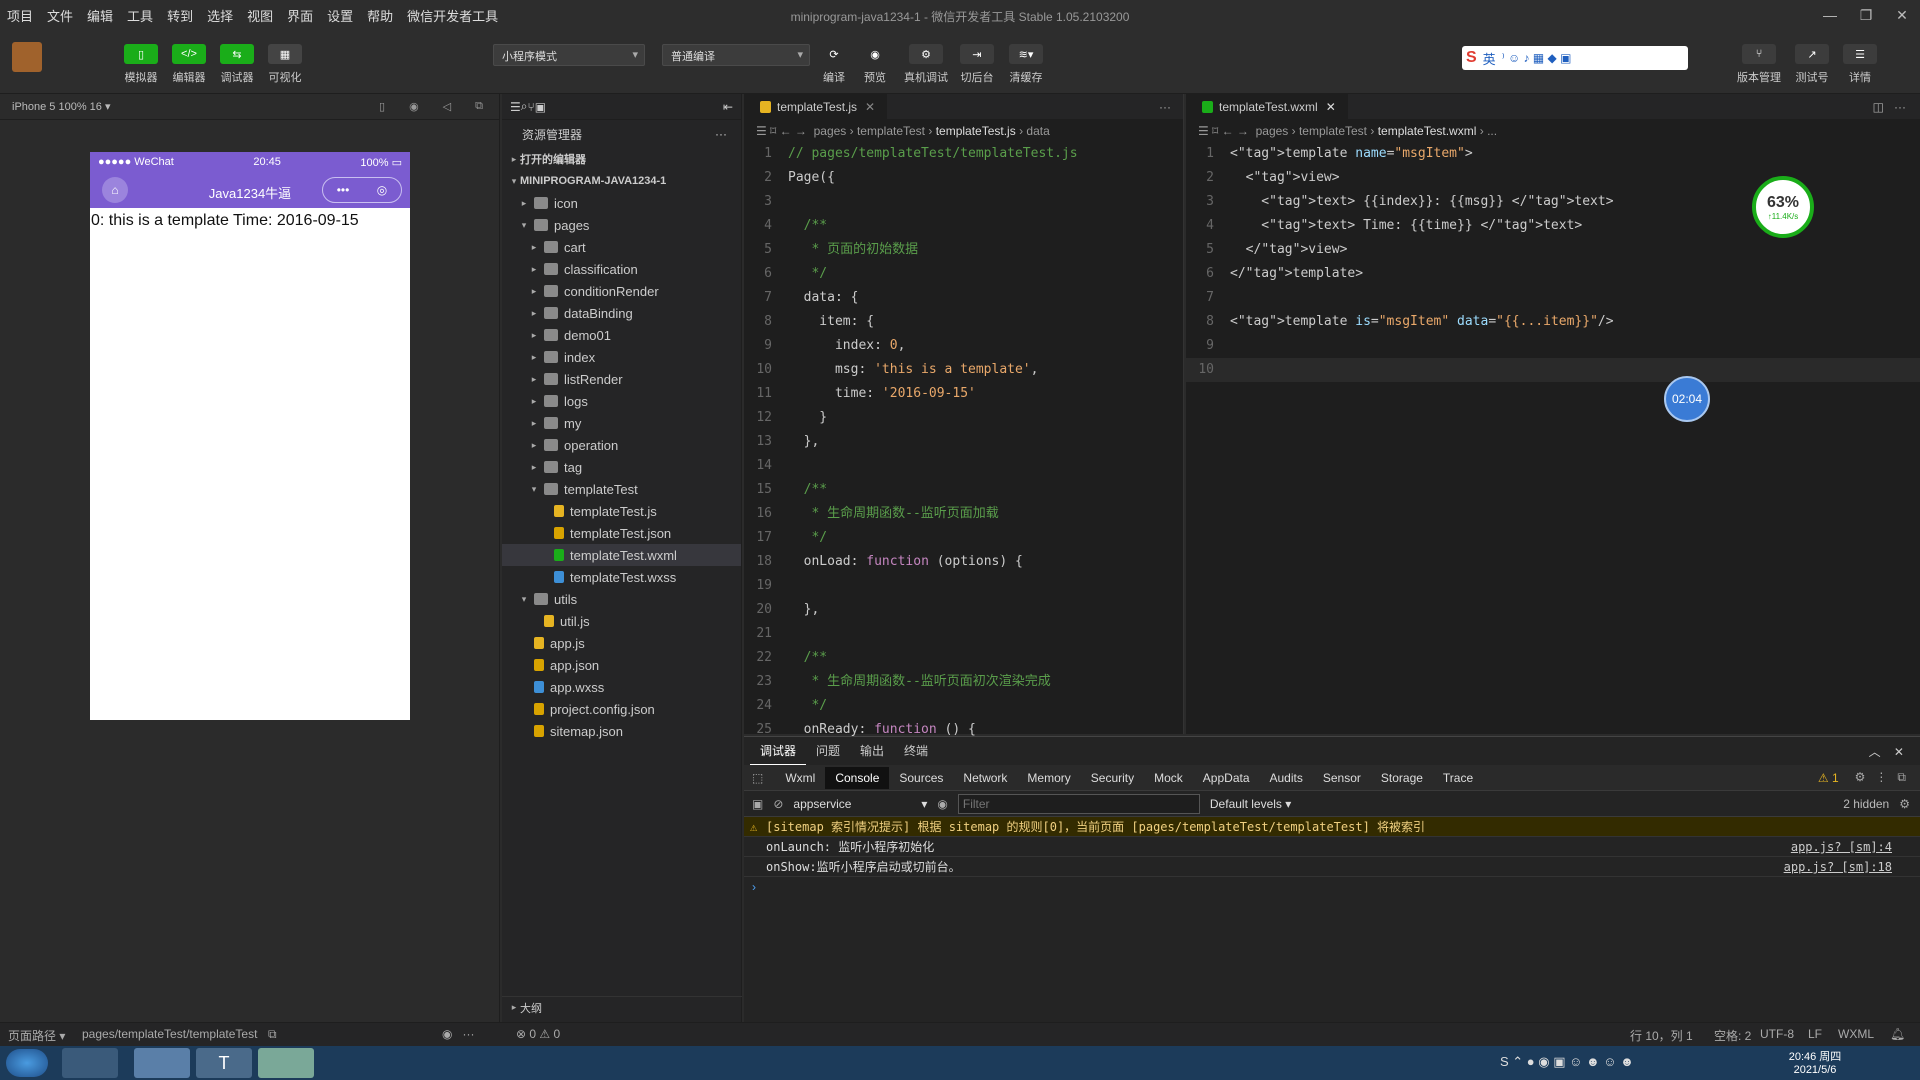 Image resolution: width=1920 pixels, height=1080 pixels. I want to click on tree-item: ▾ templateTest, so click(621, 489).